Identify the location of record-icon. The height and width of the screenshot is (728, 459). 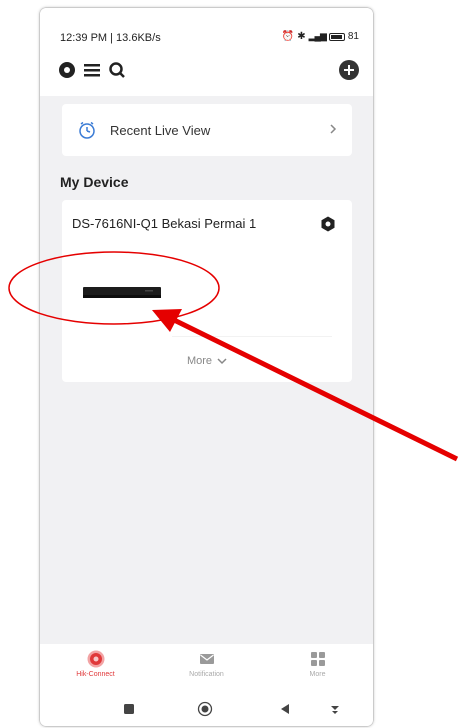
(67, 70).